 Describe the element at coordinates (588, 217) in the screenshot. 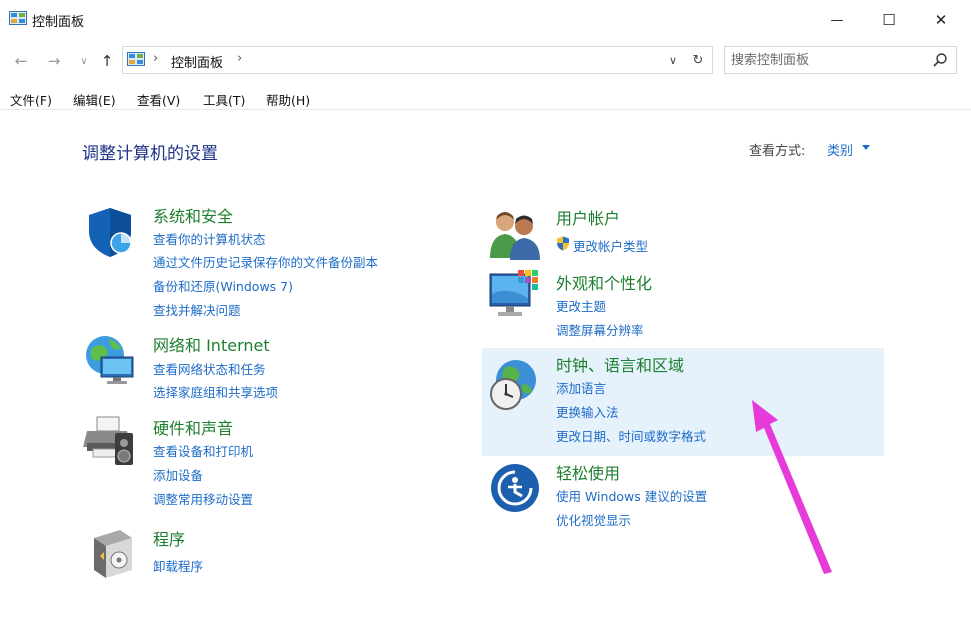

I see `category-title-user-accounts: 用户帐户` at that location.